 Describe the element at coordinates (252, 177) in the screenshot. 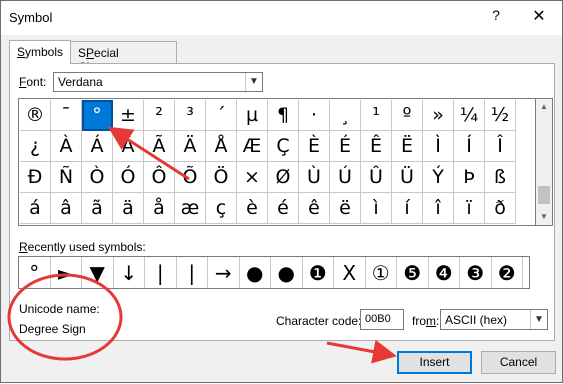

I see `symbol-cell: ×` at that location.